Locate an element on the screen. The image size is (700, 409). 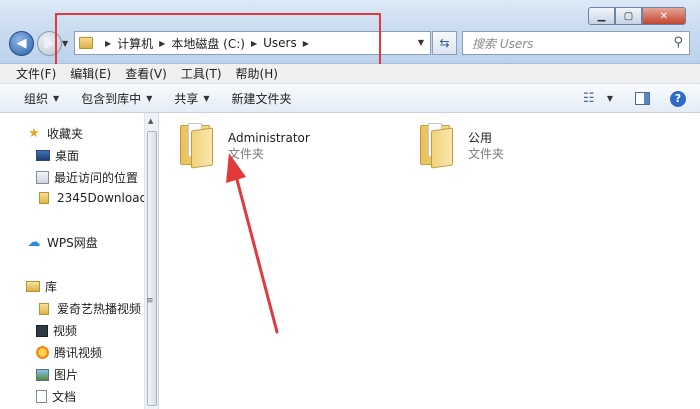
nav-wps-drive: ☁ WPS网盘 is located at coordinates (62, 242).